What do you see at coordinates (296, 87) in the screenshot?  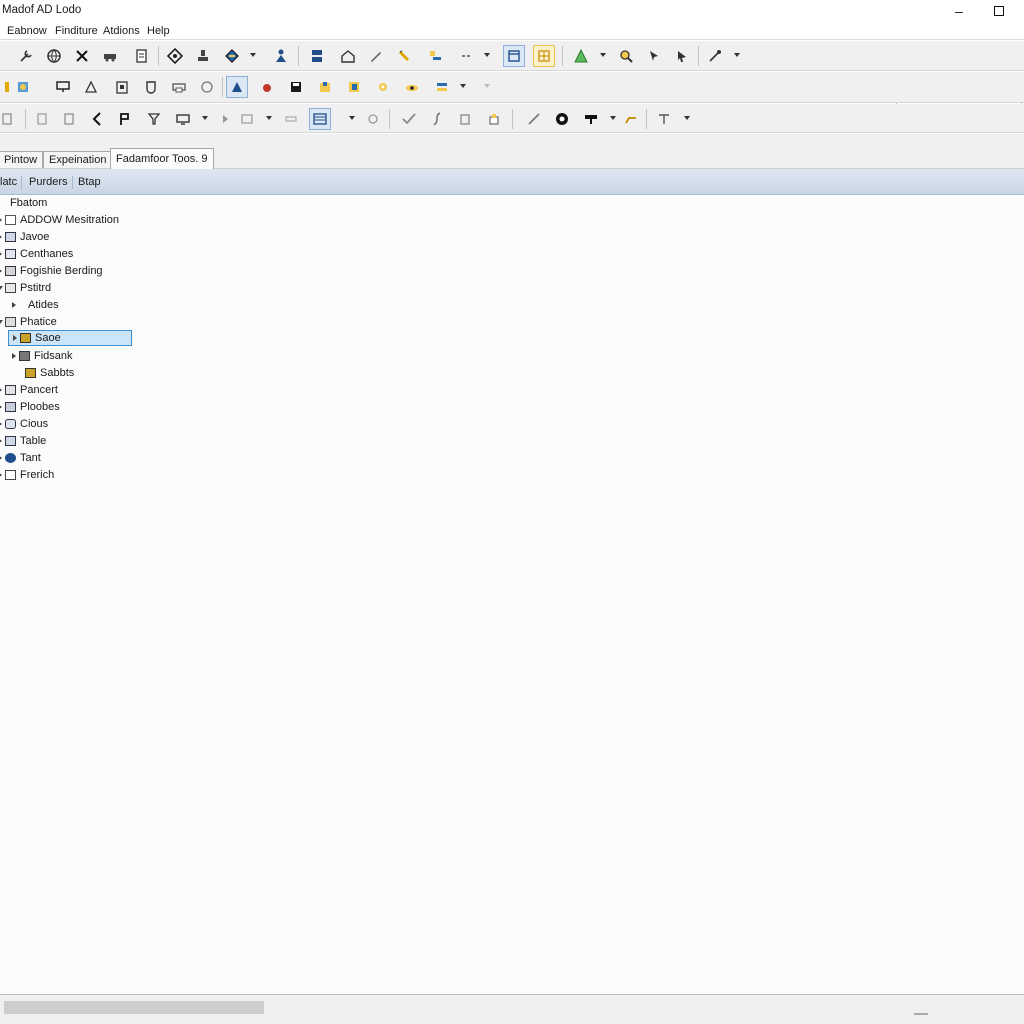 I see `save-icon` at bounding box center [296, 87].